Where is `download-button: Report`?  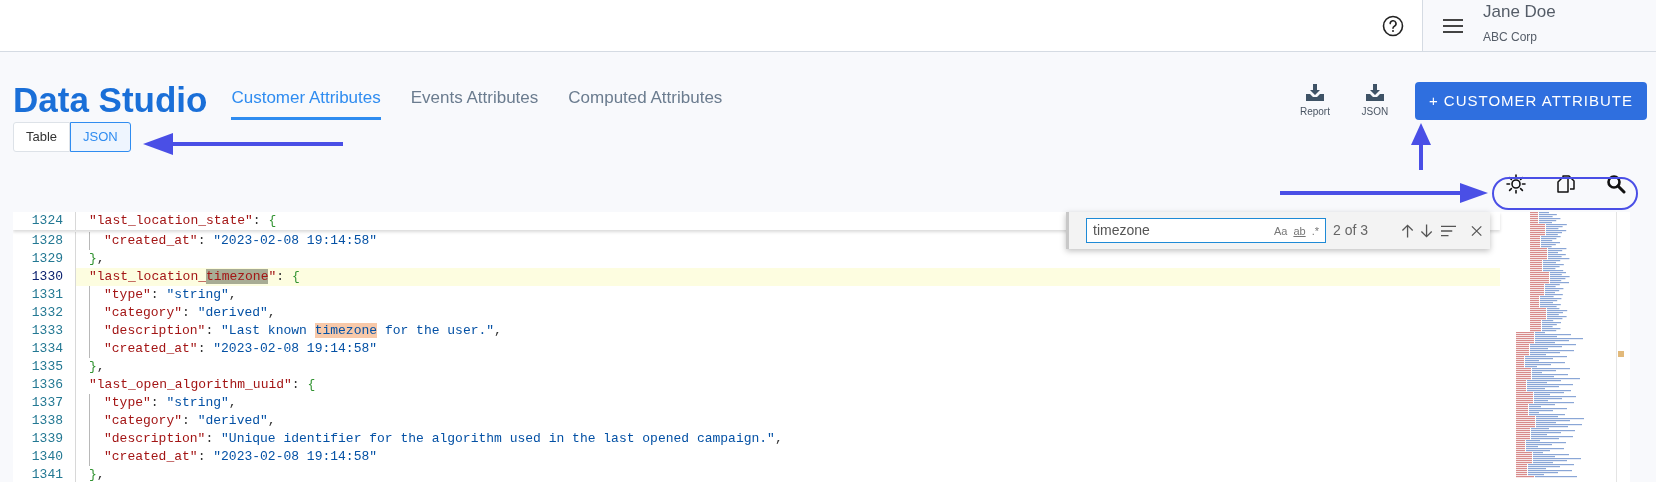
download-button: Report is located at coordinates (1314, 101).